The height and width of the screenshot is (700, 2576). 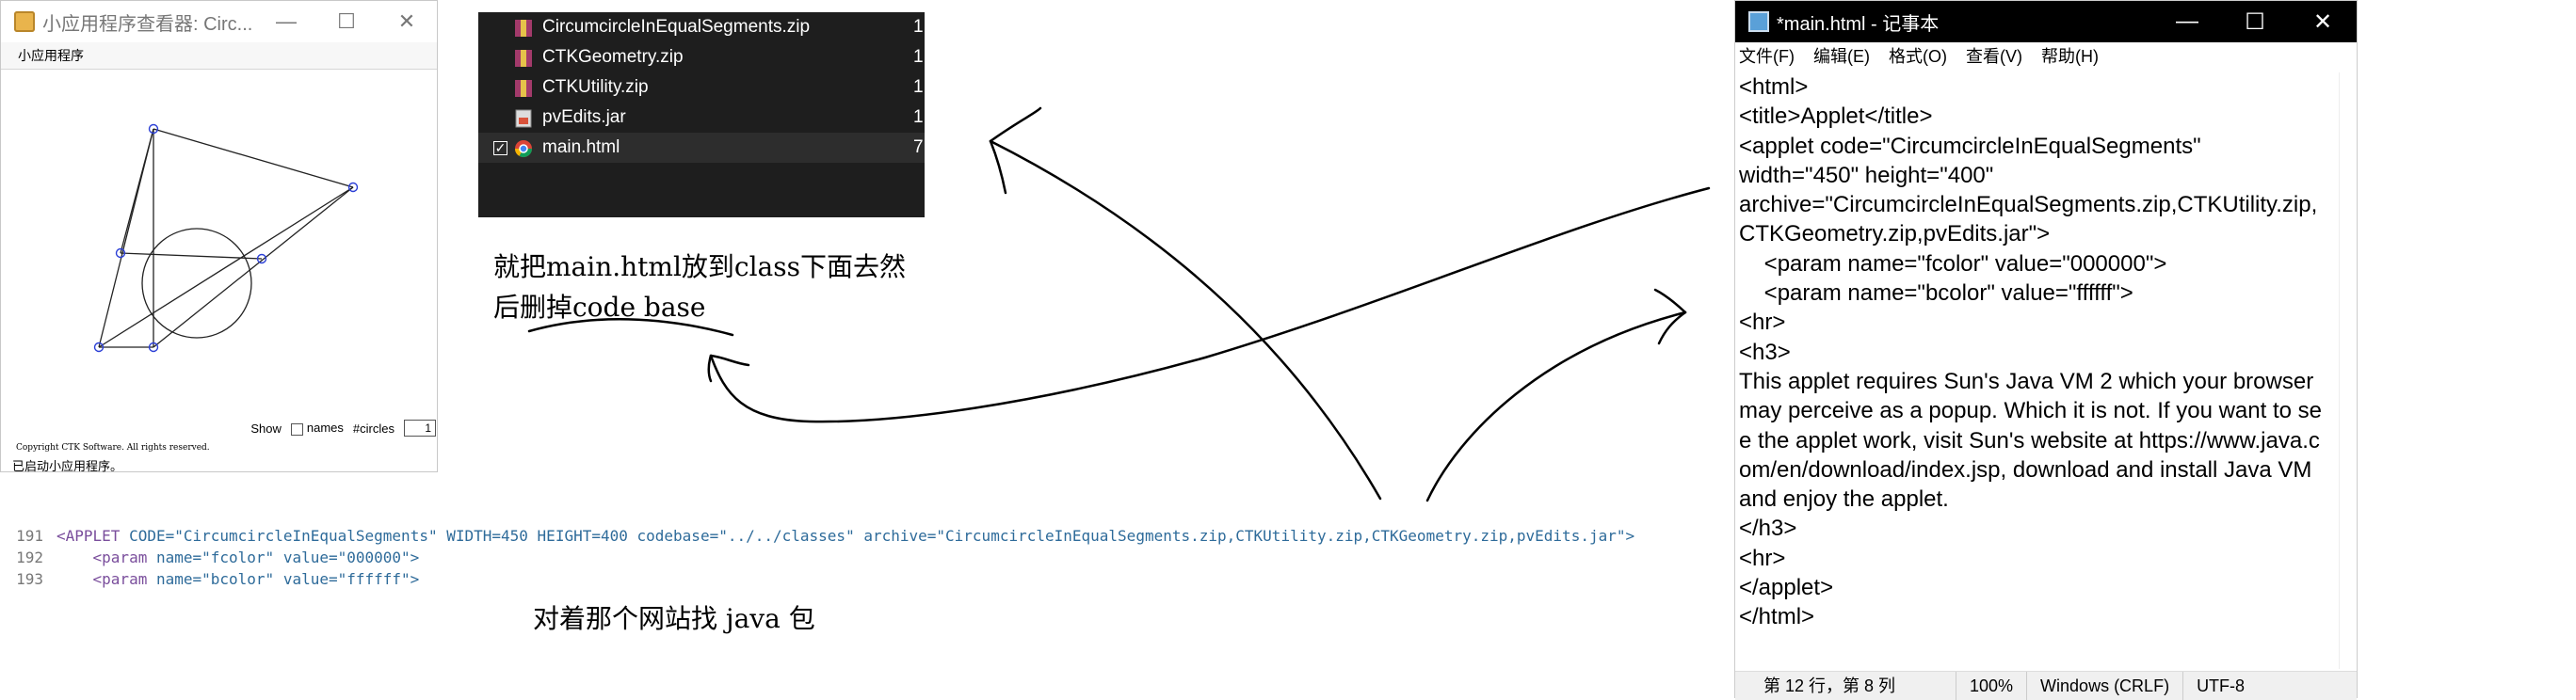 I want to click on menu-view: 查看(V), so click(x=1994, y=57).